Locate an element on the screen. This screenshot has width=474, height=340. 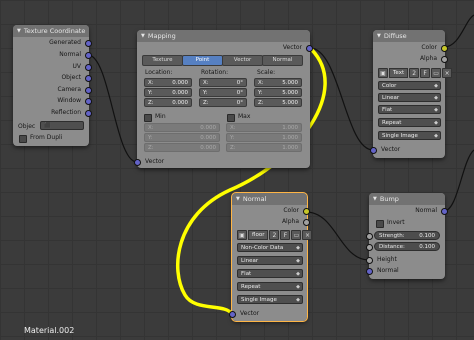
socket-mapping-vector-out is located at coordinates (309, 48).